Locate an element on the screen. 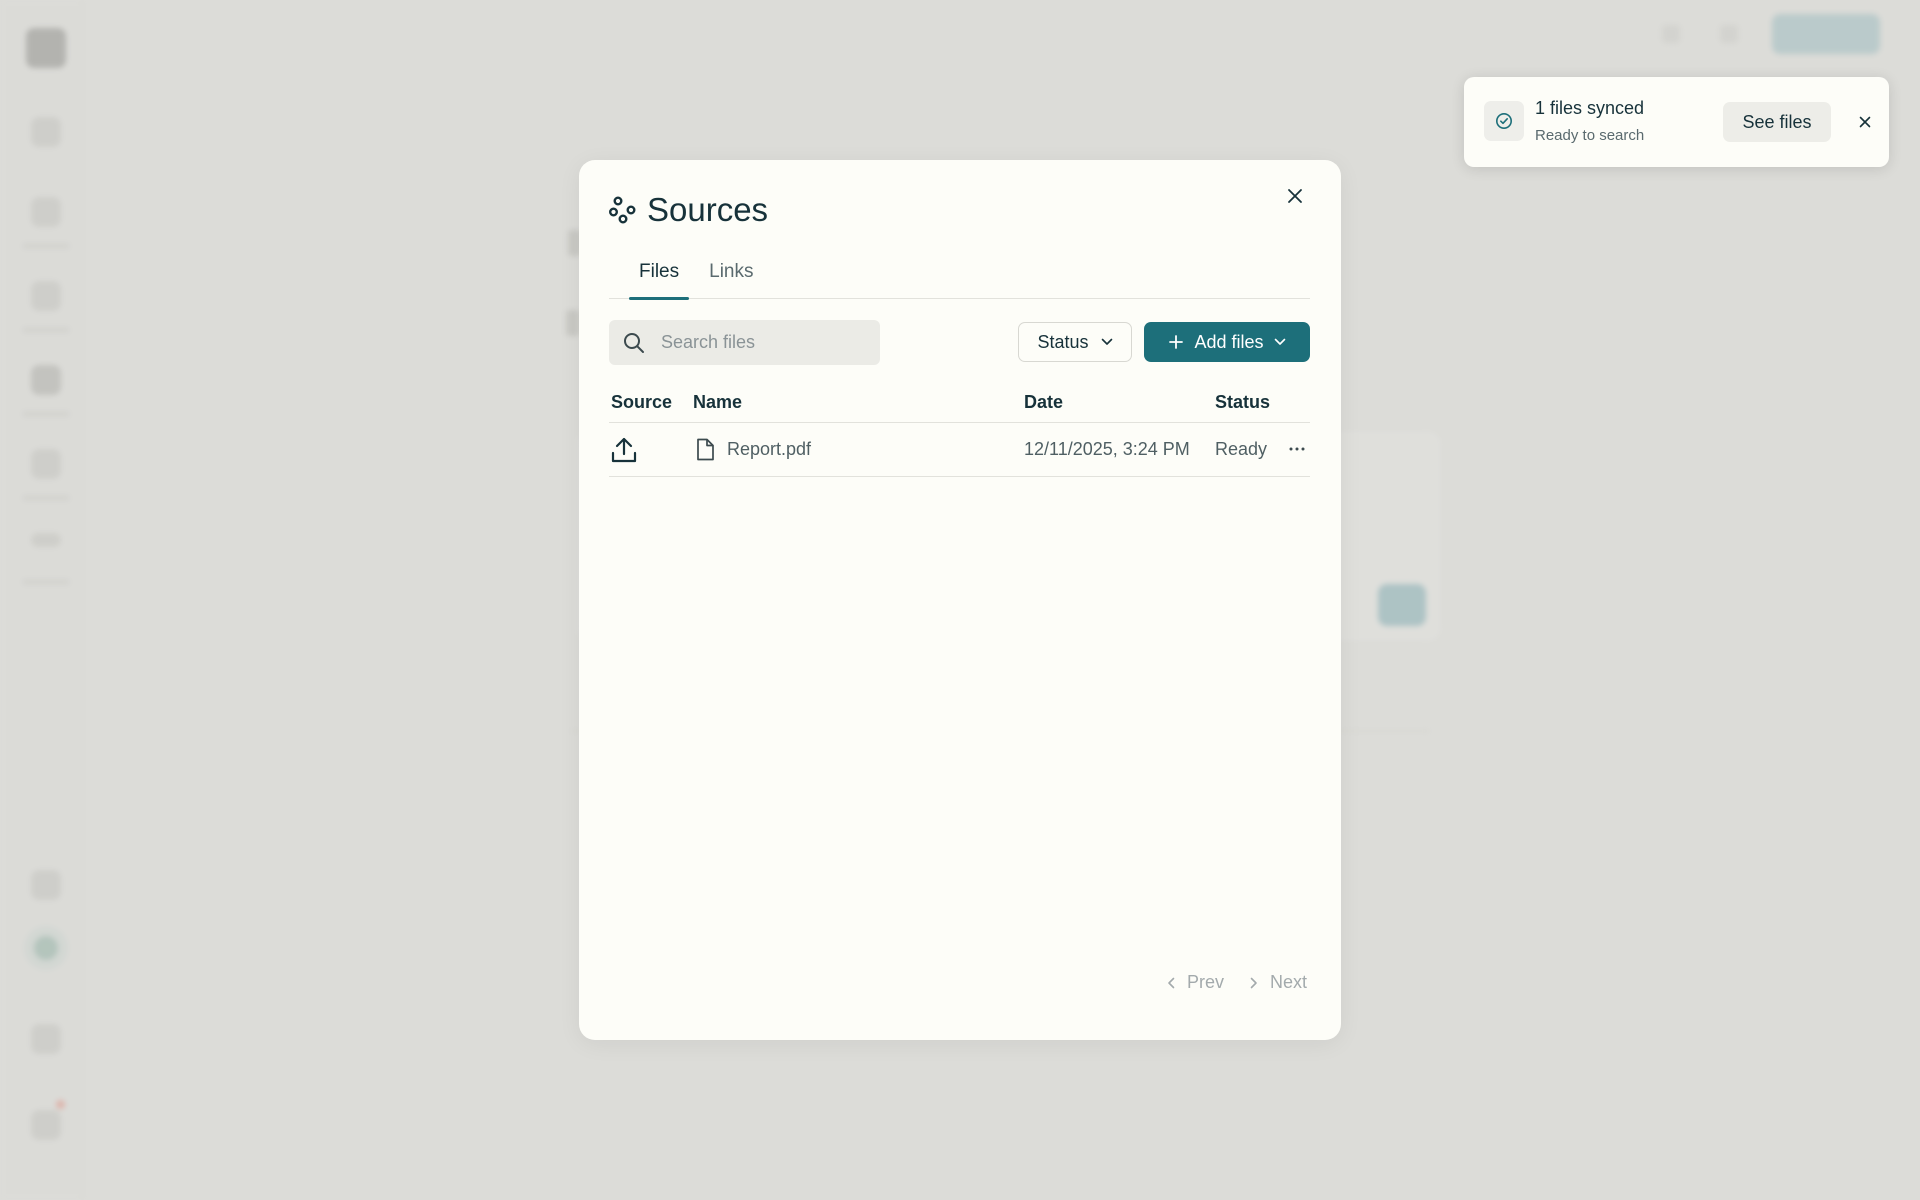  more-horizontal-icon is located at coordinates (1297, 449).